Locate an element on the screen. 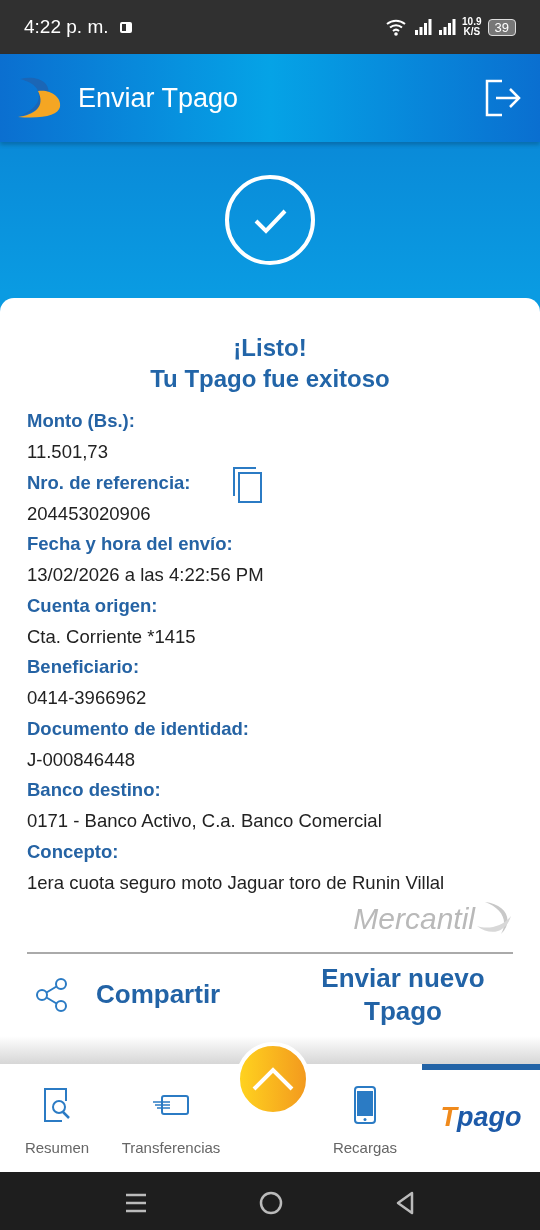 The width and height of the screenshot is (540, 1230). field-label: Nro. de referencia: is located at coordinates (109, 482).